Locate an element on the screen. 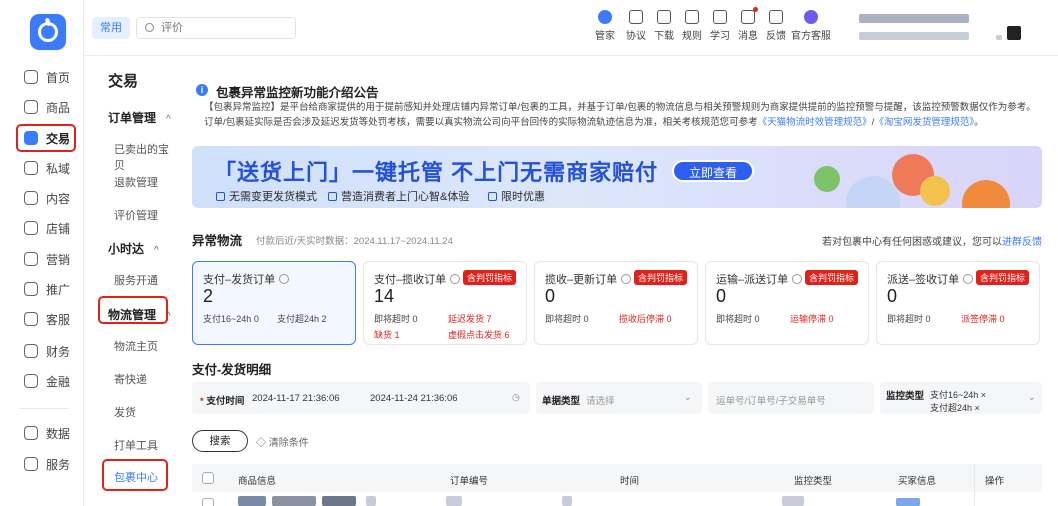 This screenshot has height=506, width=1058. logo is located at coordinates (48, 32).